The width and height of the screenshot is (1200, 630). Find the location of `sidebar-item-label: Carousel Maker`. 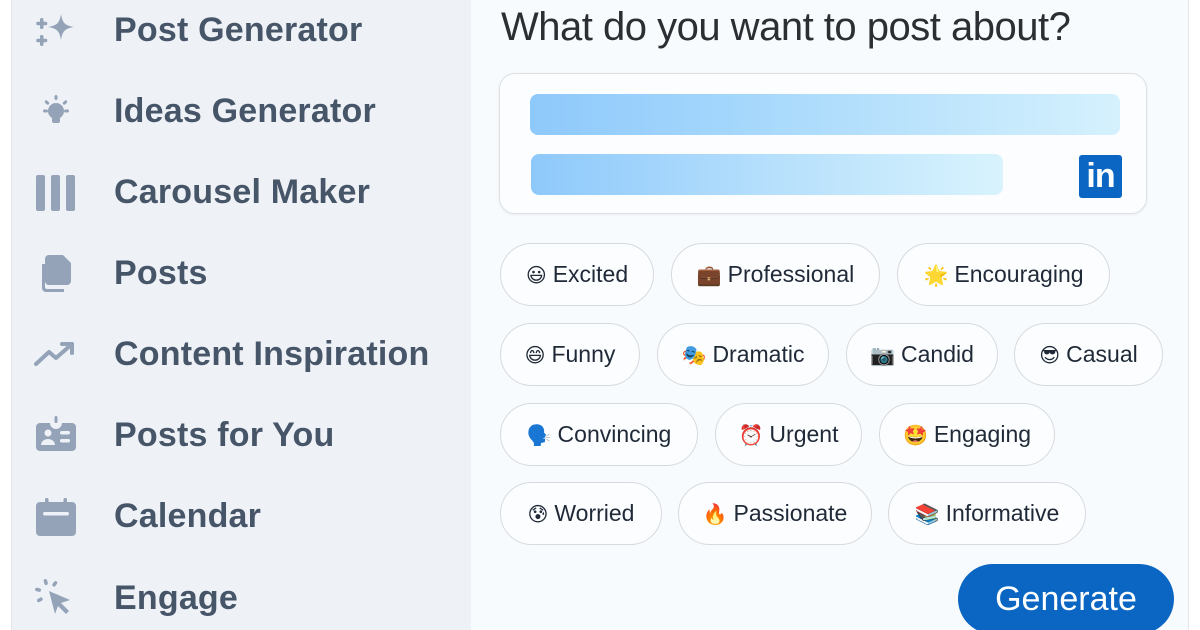

sidebar-item-label: Carousel Maker is located at coordinates (242, 191).